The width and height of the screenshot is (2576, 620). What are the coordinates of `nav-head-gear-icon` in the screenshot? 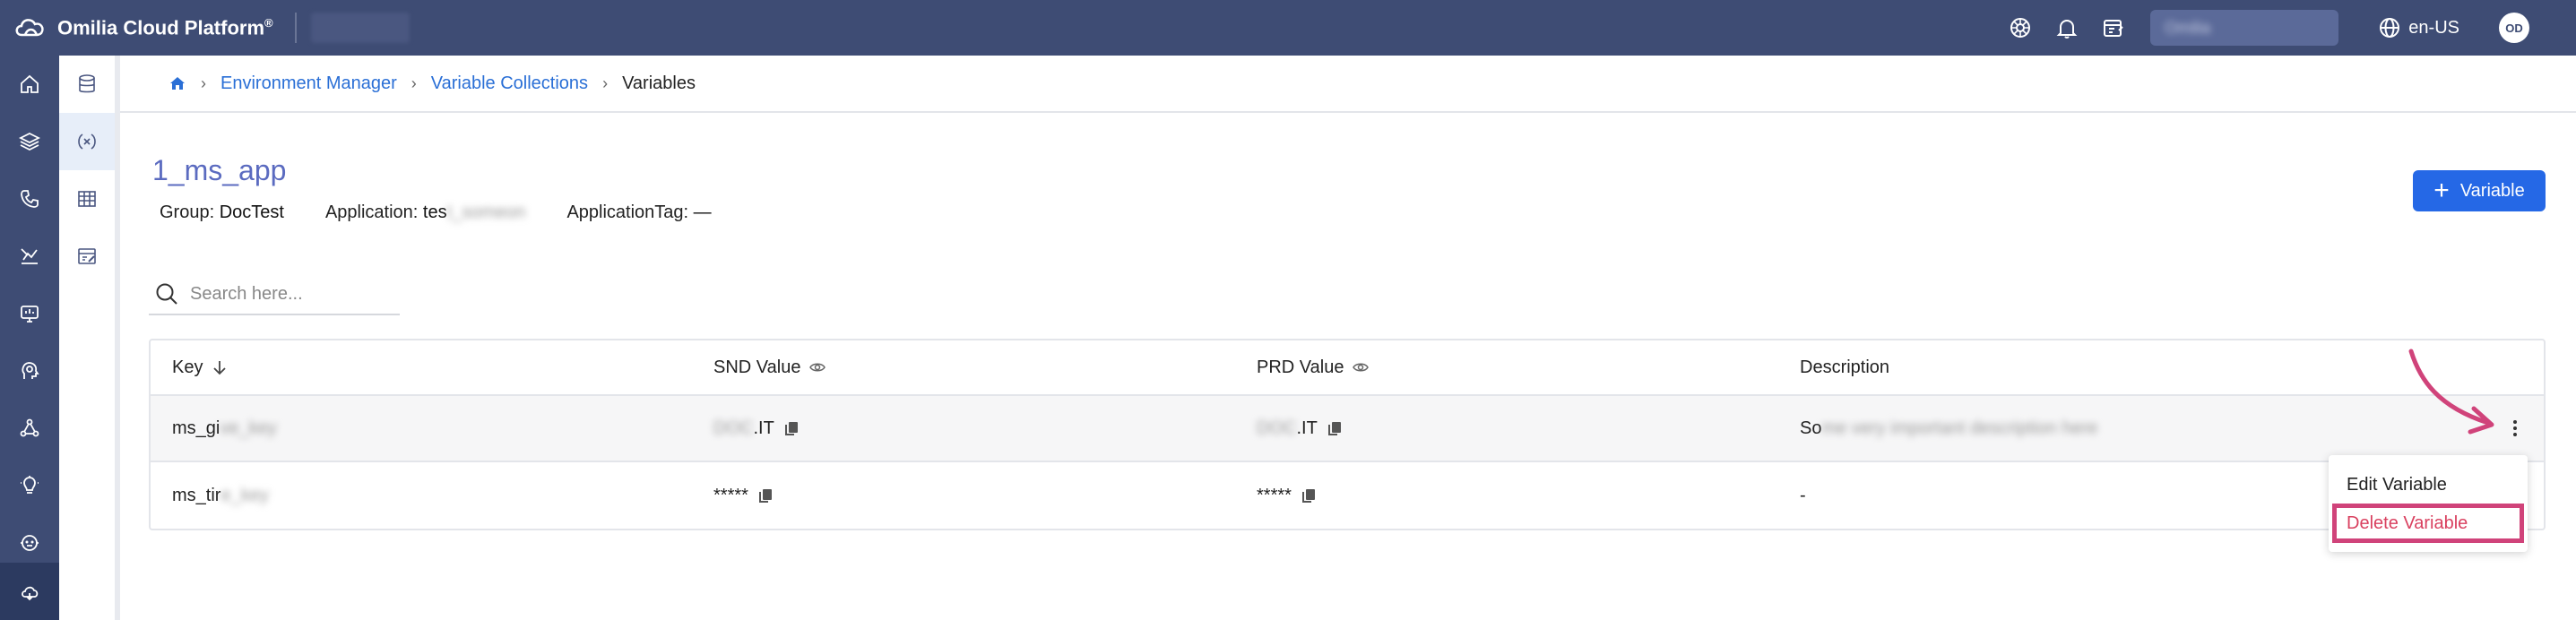 It's located at (29, 371).